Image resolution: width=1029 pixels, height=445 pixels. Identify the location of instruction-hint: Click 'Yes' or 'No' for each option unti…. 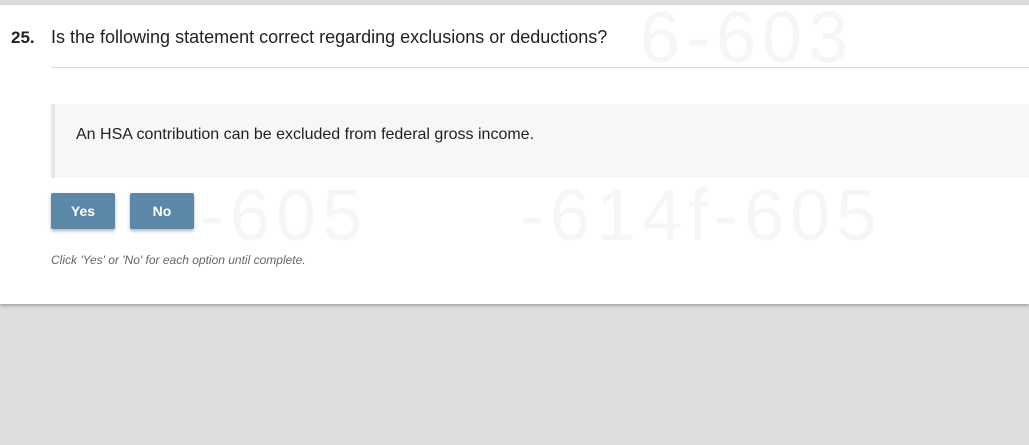
(178, 260).